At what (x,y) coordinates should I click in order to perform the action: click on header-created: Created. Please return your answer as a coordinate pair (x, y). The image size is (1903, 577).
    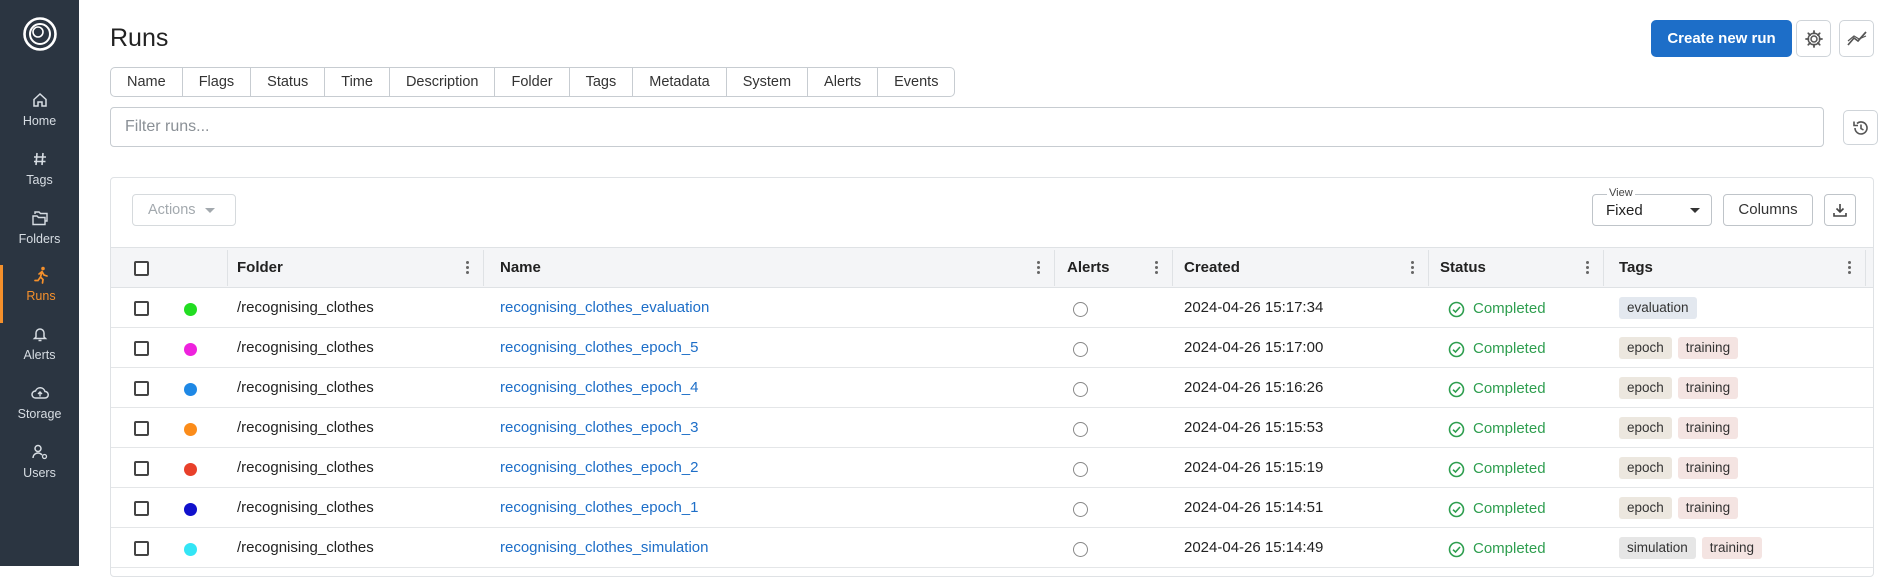
    Looking at the image, I should click on (1212, 268).